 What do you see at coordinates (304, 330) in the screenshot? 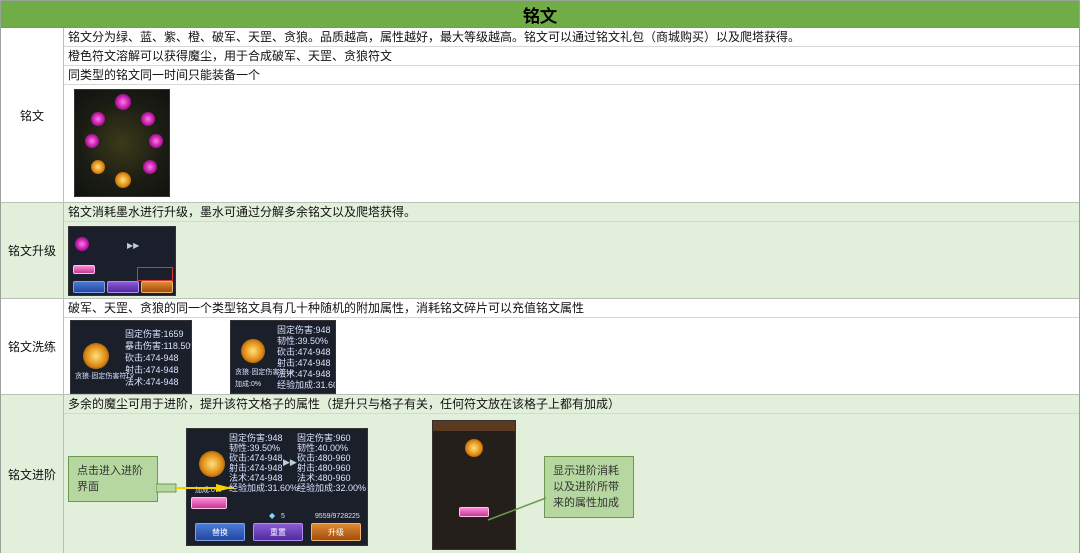
I see `stat-line: 固定伤害:948` at bounding box center [304, 330].